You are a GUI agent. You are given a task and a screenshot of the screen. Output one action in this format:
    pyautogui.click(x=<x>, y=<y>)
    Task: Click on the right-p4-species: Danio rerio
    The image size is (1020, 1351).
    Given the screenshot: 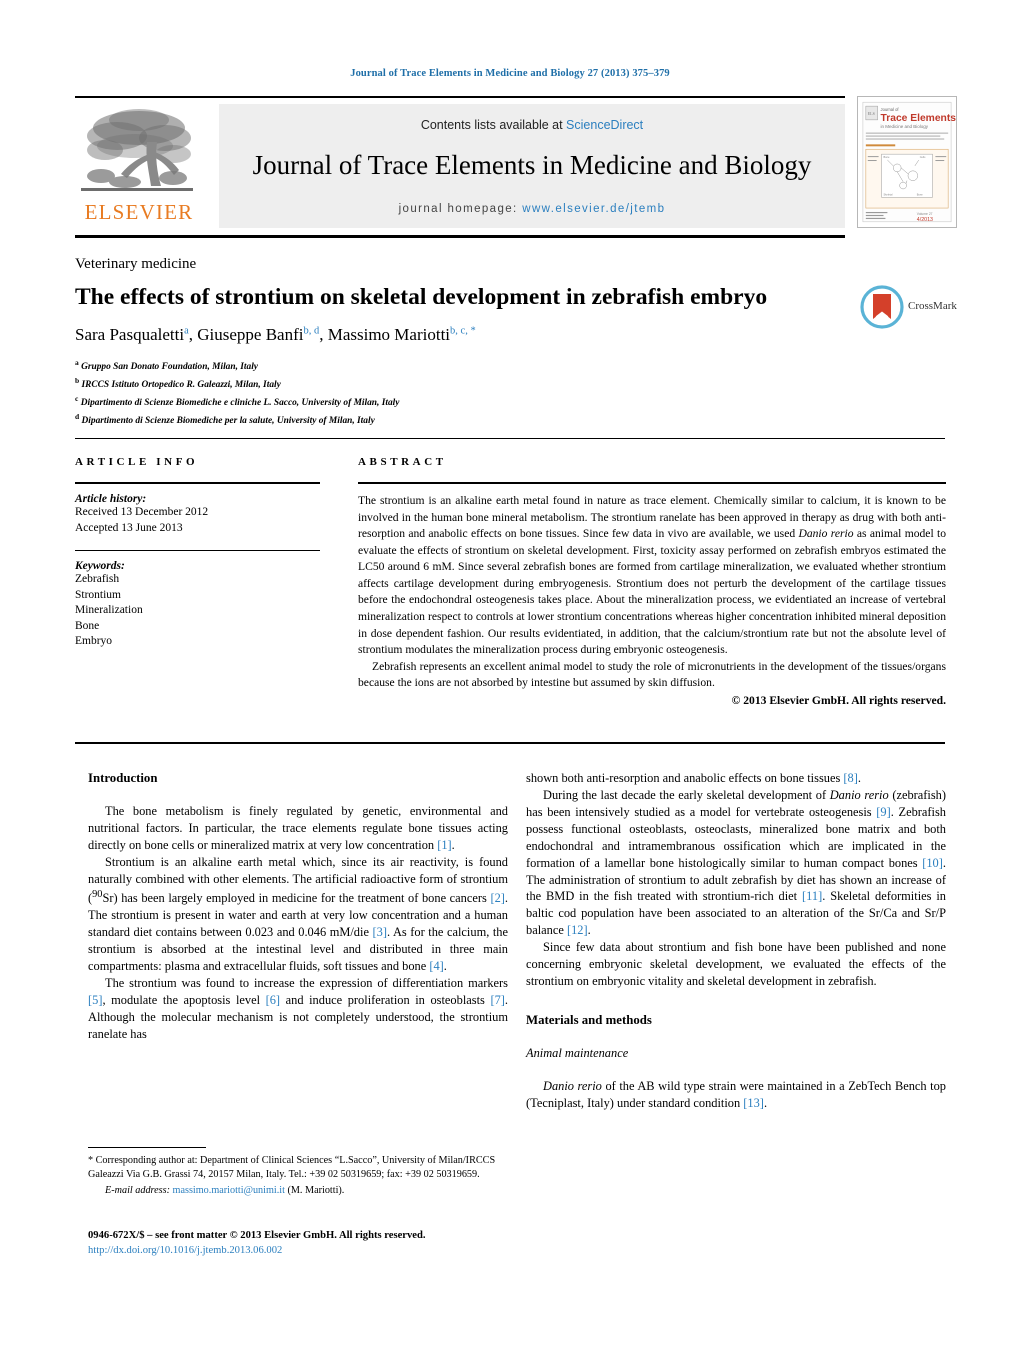 What is the action you would take?
    pyautogui.click(x=572, y=1086)
    